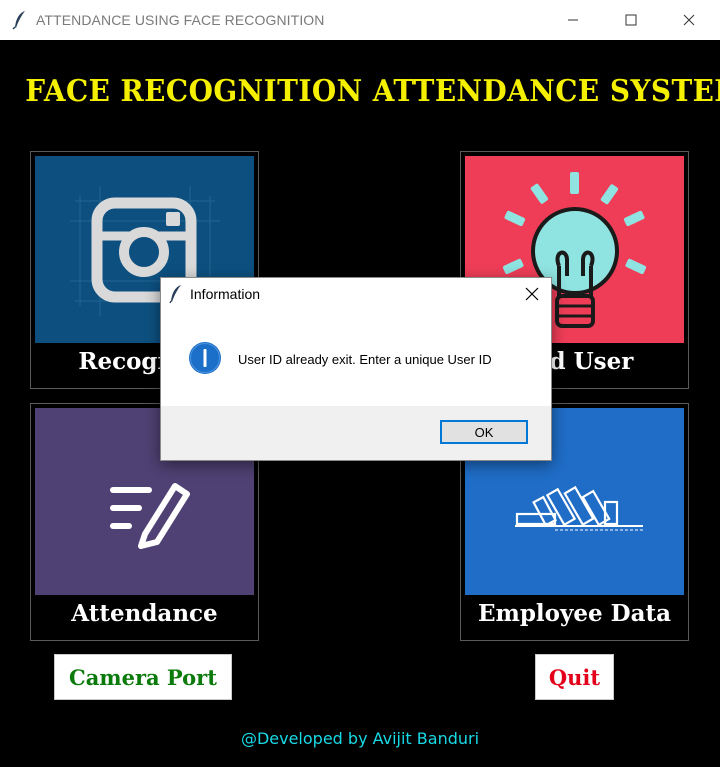  Describe the element at coordinates (484, 432) in the screenshot. I see `ok-button: OK` at that location.